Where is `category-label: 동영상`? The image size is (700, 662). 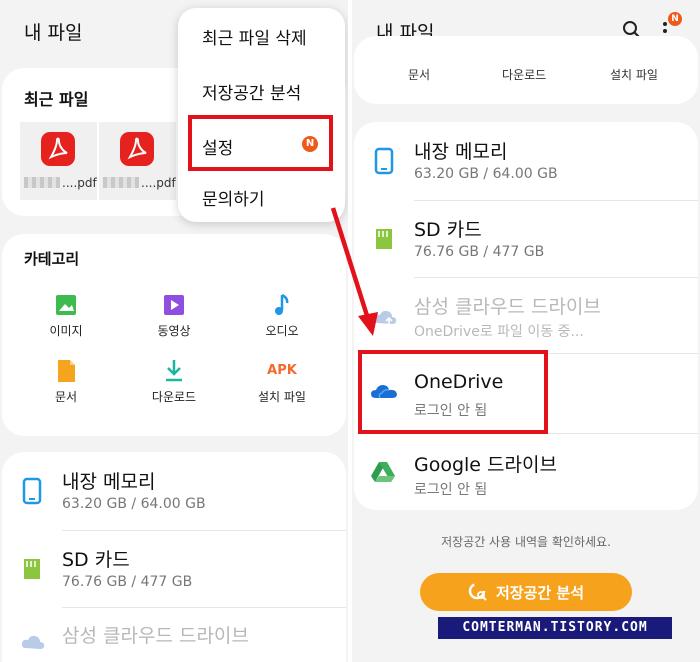 category-label: 동영상 is located at coordinates (174, 331).